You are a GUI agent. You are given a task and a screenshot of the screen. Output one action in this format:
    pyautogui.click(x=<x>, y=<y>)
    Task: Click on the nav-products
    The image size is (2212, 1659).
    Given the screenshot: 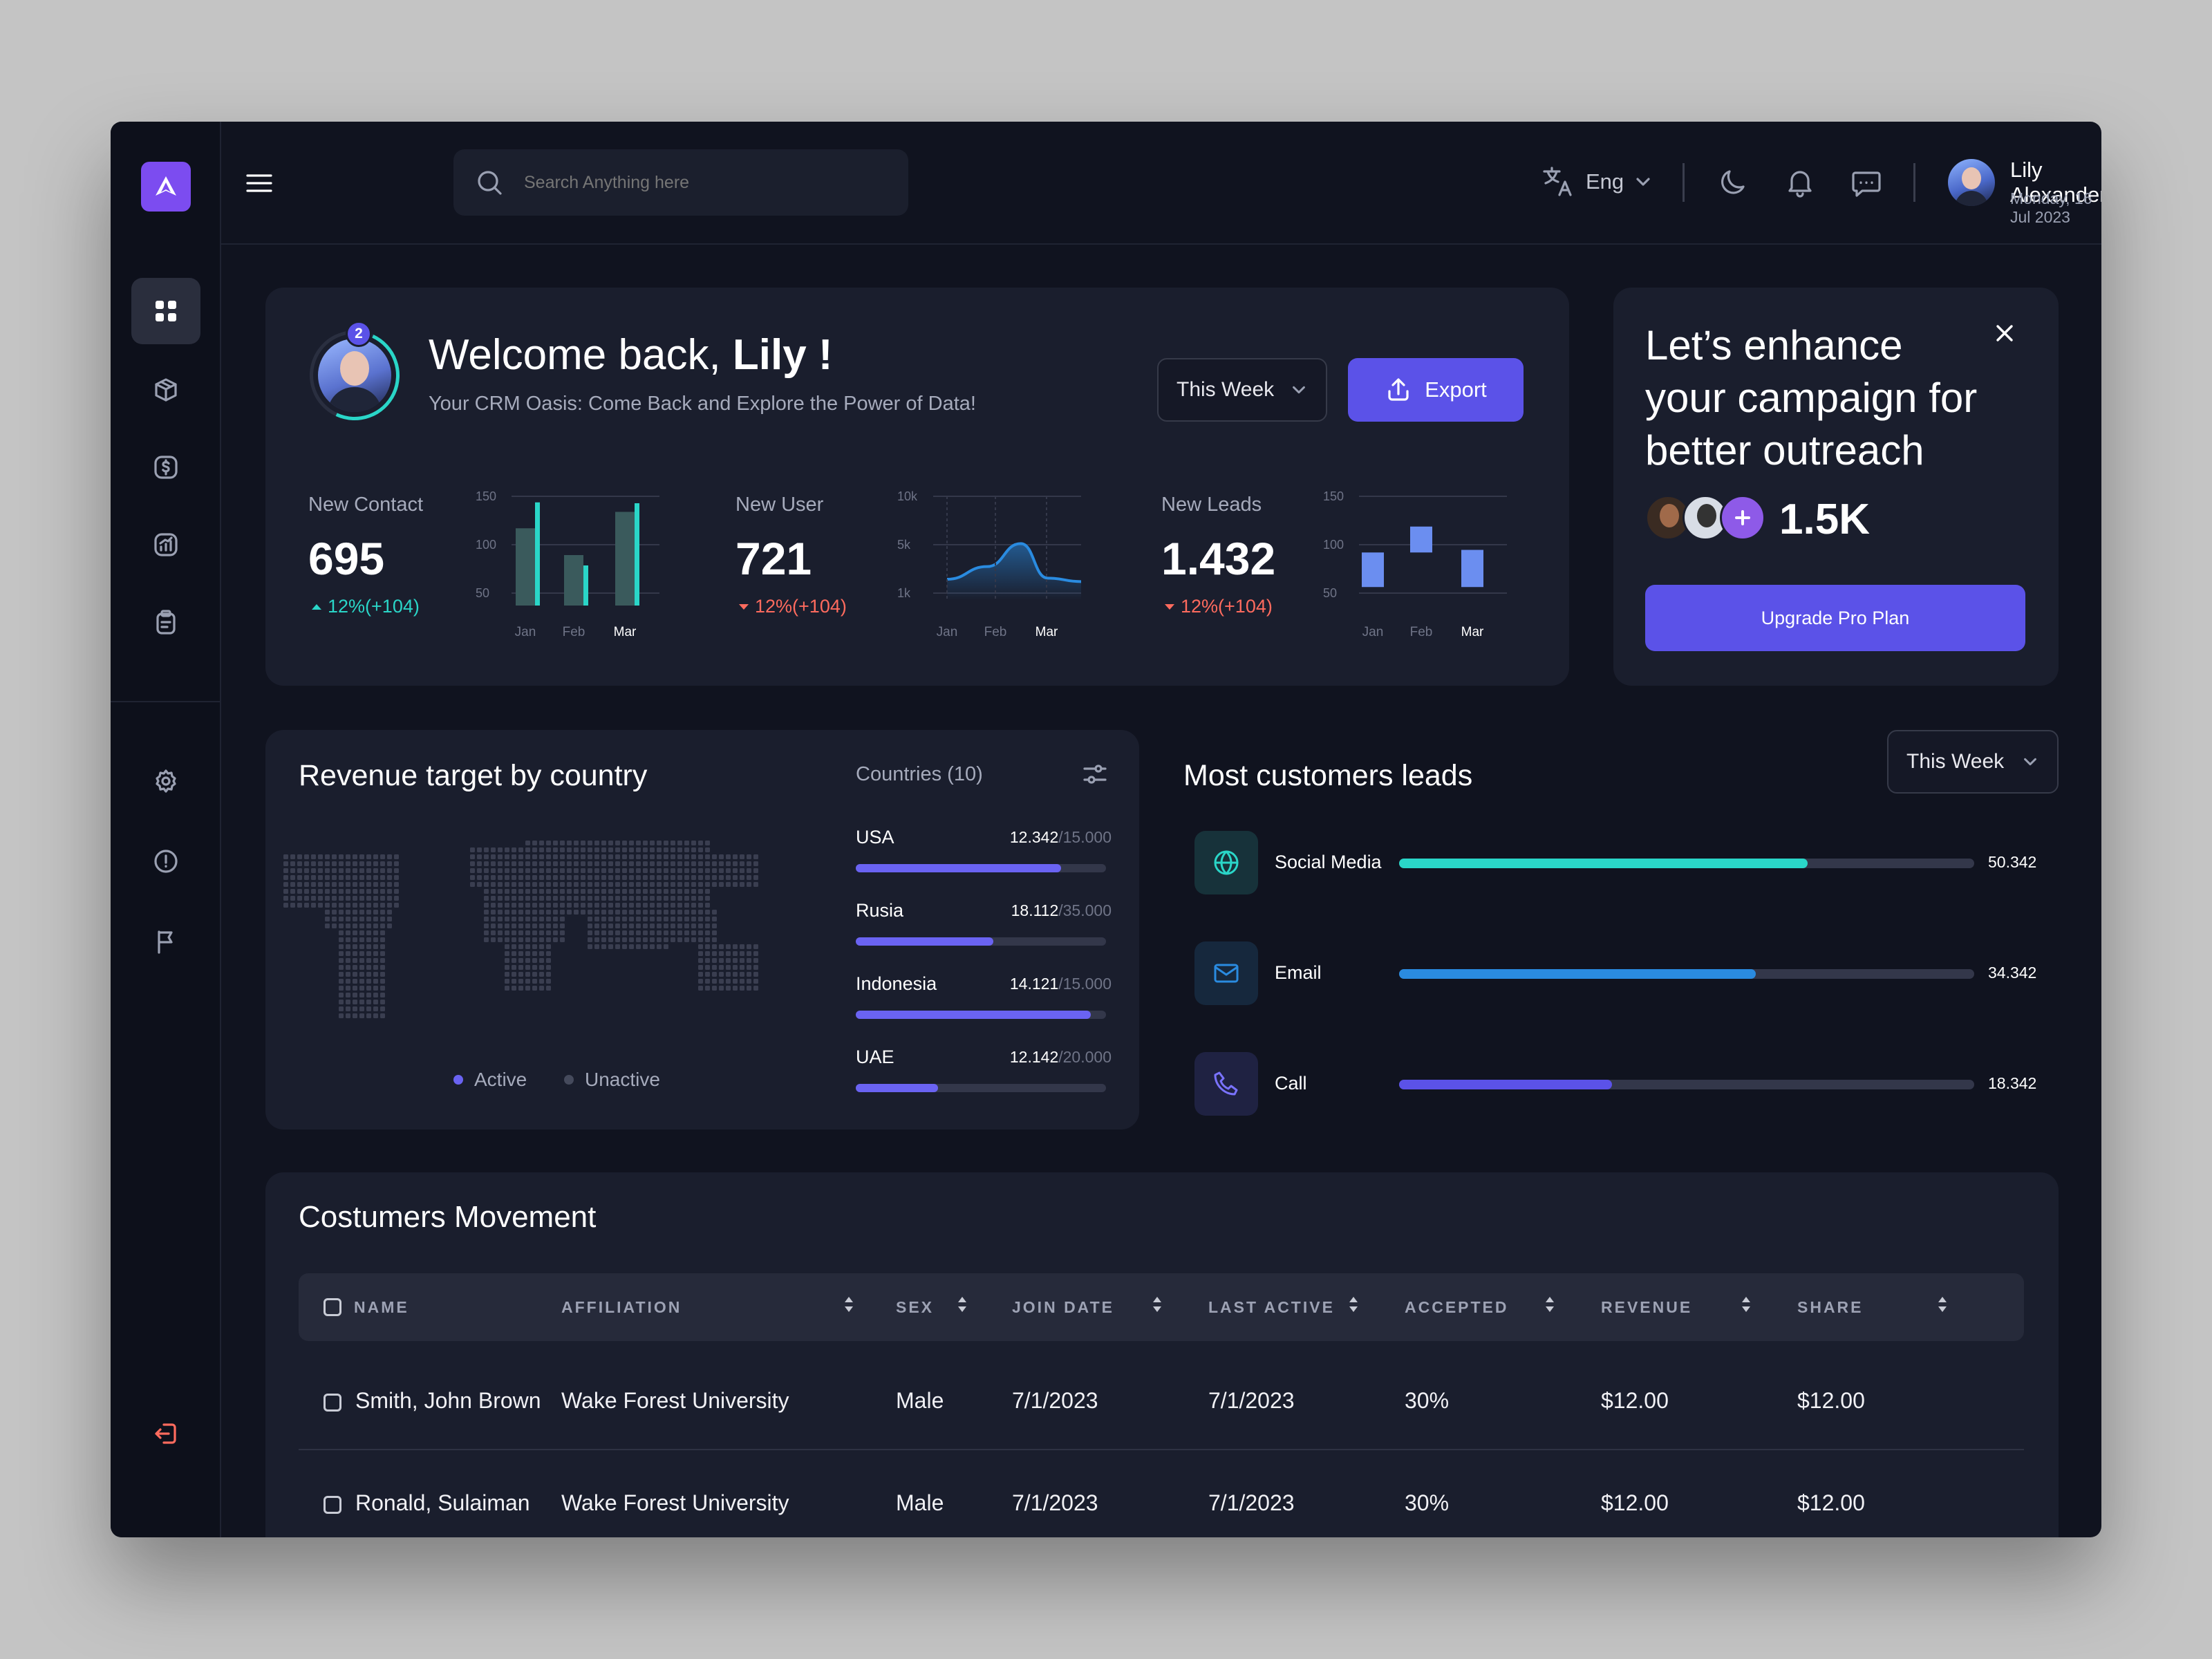 What is the action you would take?
    pyautogui.click(x=165, y=390)
    